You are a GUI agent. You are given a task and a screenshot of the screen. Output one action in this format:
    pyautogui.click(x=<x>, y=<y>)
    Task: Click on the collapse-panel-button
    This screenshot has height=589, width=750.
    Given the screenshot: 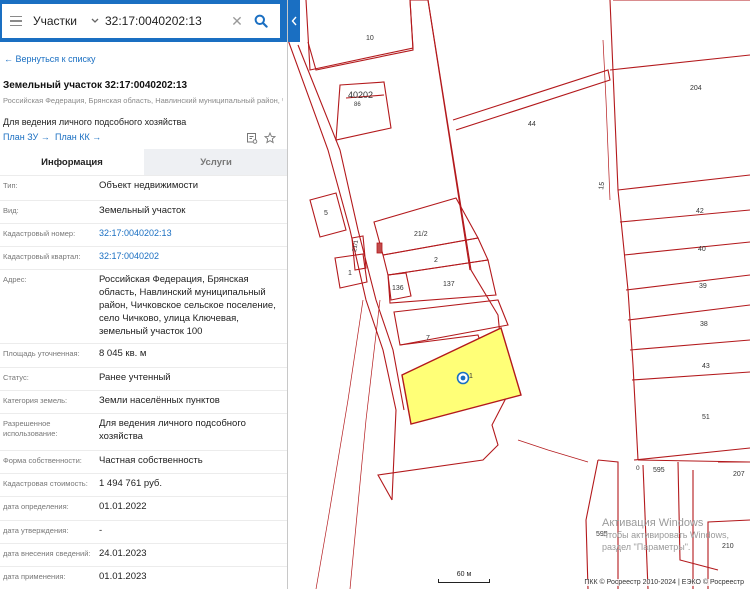 What is the action you would take?
    pyautogui.click(x=294, y=21)
    